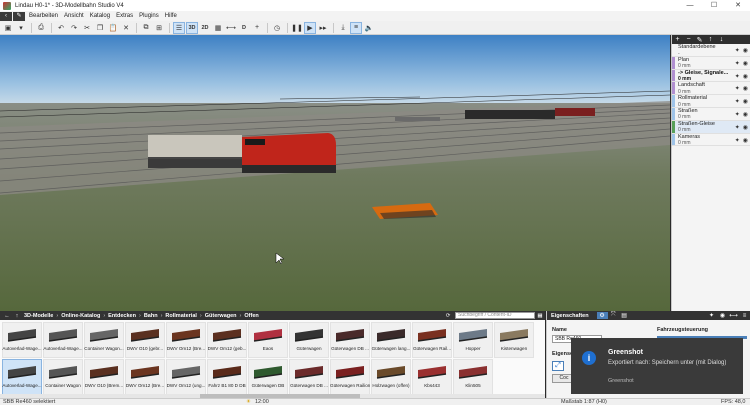 This screenshot has height=405, width=750. What do you see at coordinates (41, 28) in the screenshot?
I see `print-icon: ⎙` at bounding box center [41, 28].